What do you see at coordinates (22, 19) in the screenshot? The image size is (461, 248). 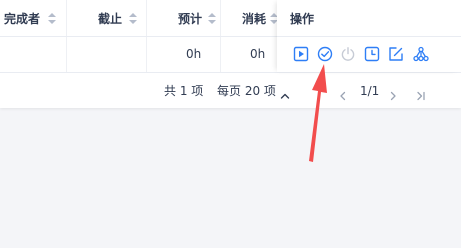 I see `column-header-finisher: 完成者` at bounding box center [22, 19].